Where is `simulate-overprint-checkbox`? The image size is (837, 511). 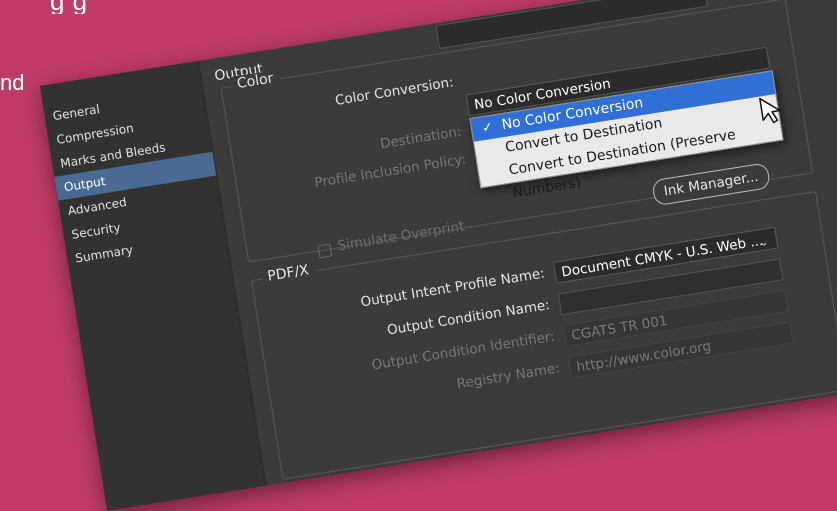 simulate-overprint-checkbox is located at coordinates (325, 251).